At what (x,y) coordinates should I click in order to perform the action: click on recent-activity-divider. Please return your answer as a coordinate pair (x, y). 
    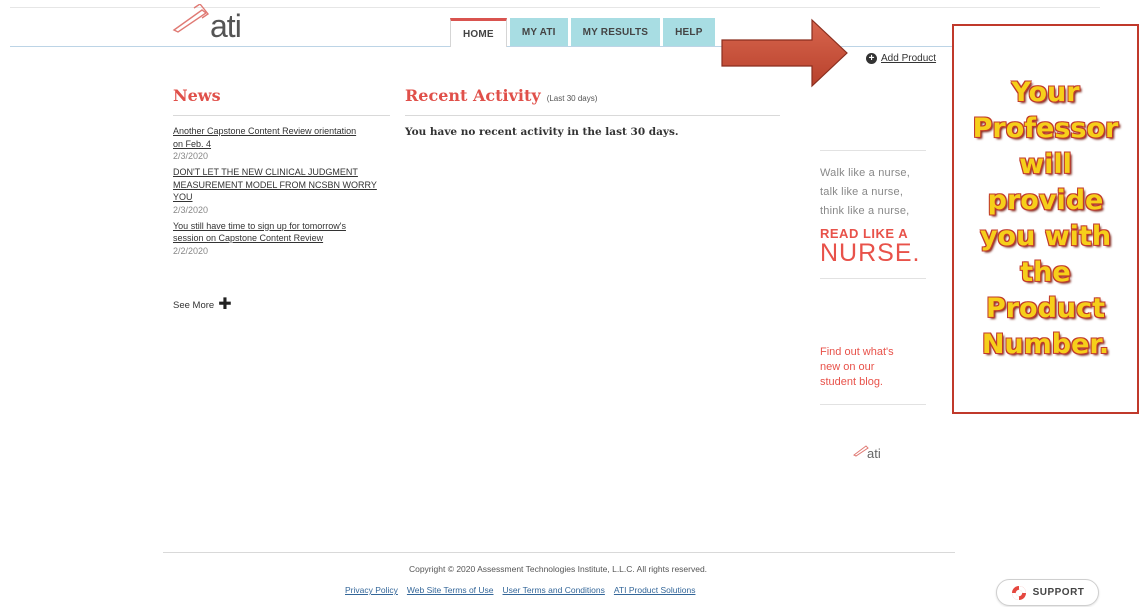
    Looking at the image, I should click on (592, 115).